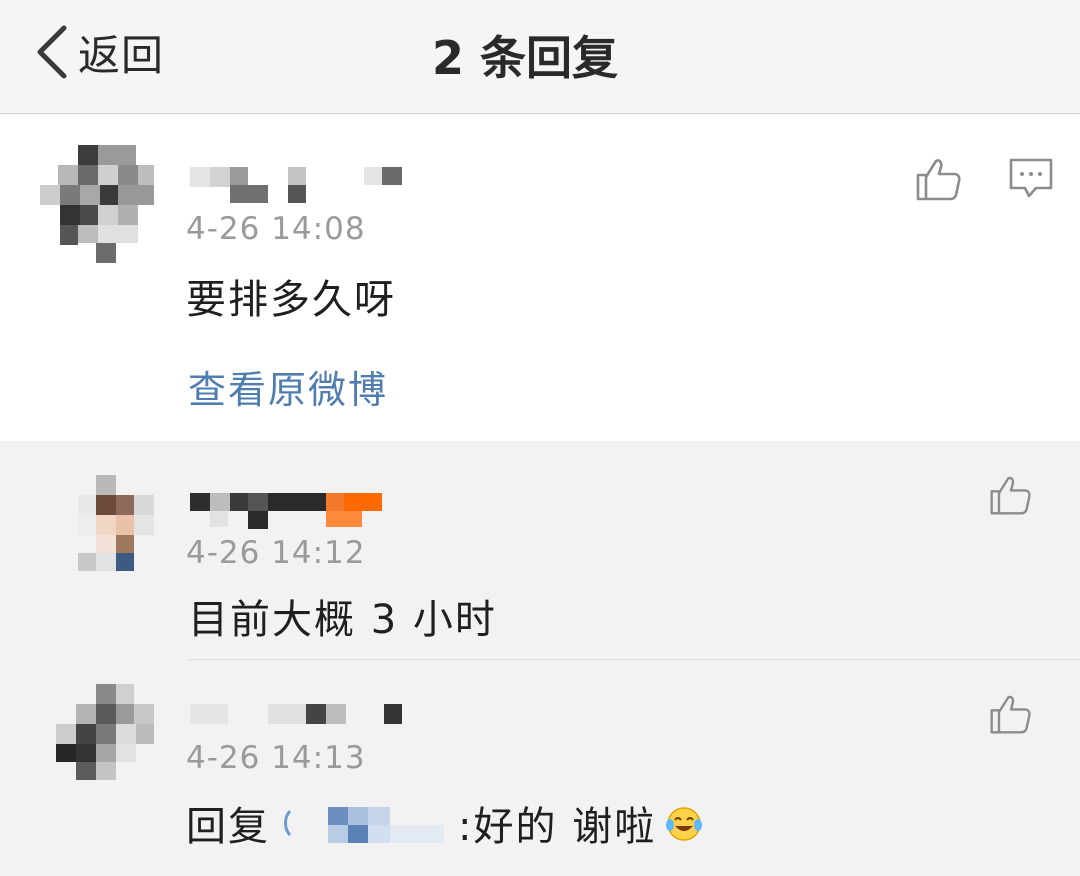  I want to click on view-original-link: 查看原微博, so click(288, 386).